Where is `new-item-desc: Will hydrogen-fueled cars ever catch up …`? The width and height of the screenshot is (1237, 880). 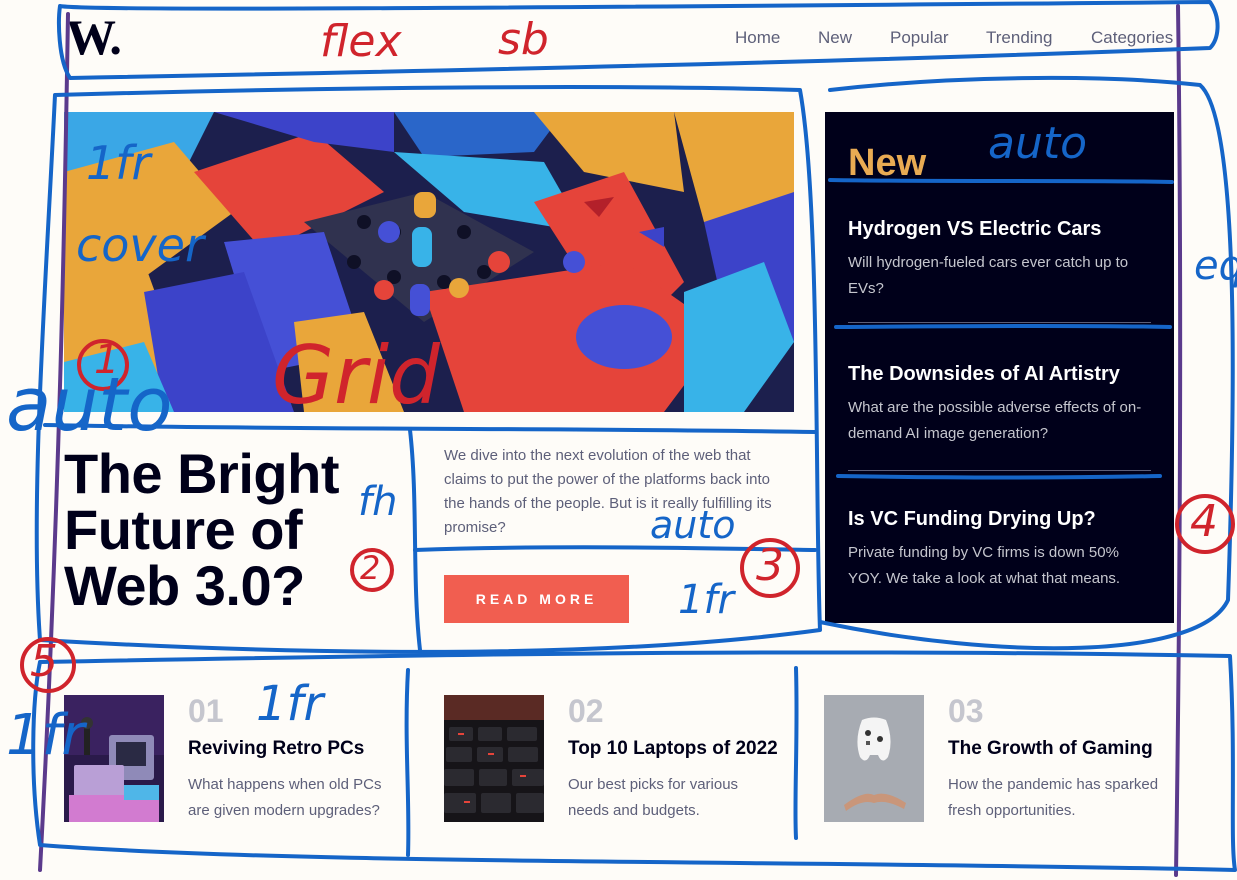 new-item-desc: Will hydrogen-fueled cars ever catch up … is located at coordinates (988, 275).